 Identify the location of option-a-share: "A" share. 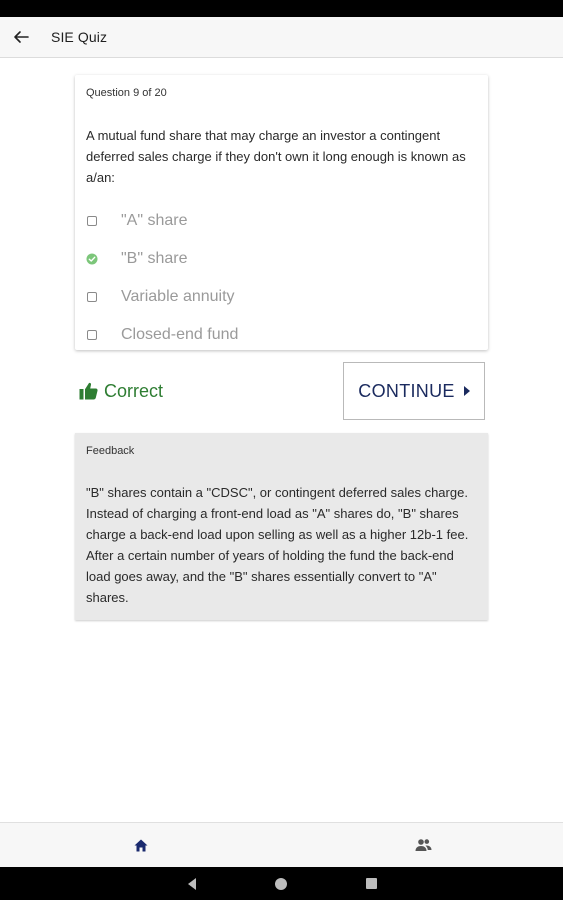
(281, 221).